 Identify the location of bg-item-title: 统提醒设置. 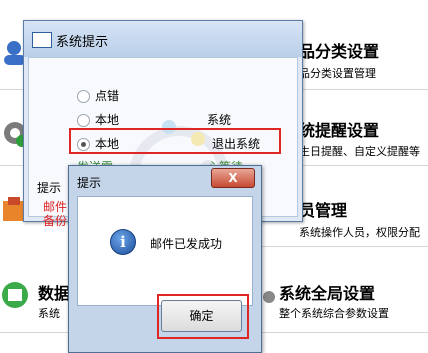
(339, 129).